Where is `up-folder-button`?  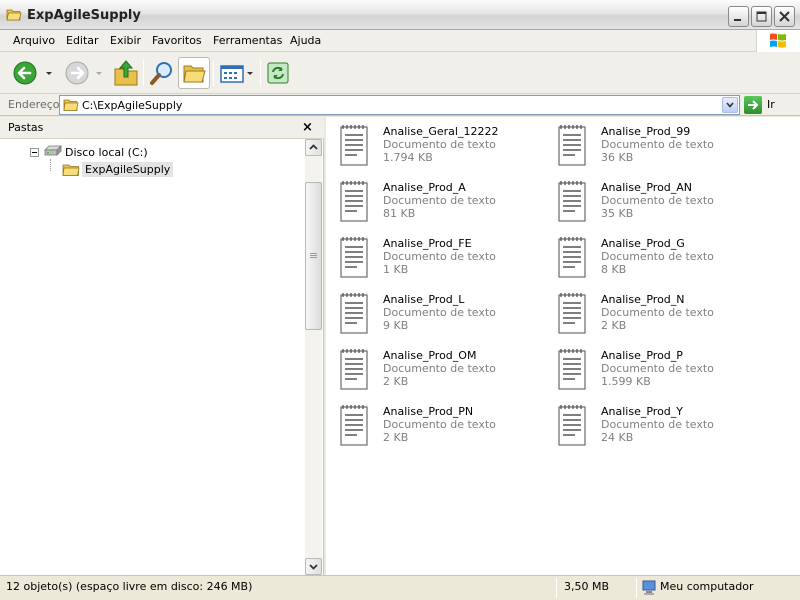 up-folder-button is located at coordinates (126, 73).